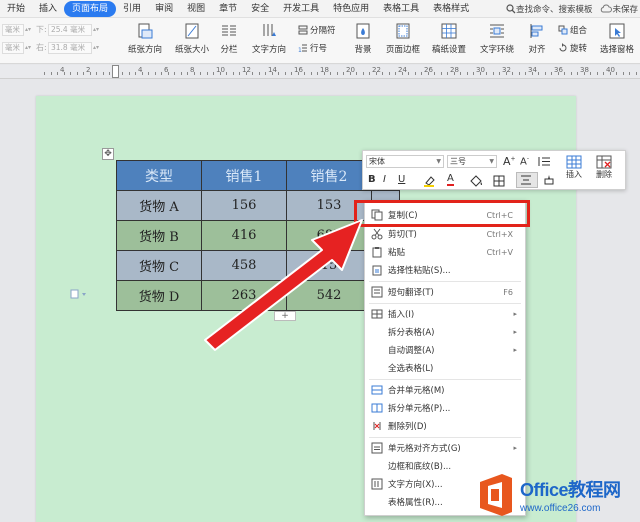  Describe the element at coordinates (445, 234) in the screenshot. I see `menu-item-cut: 剪切(T) Ctrl+X` at that location.